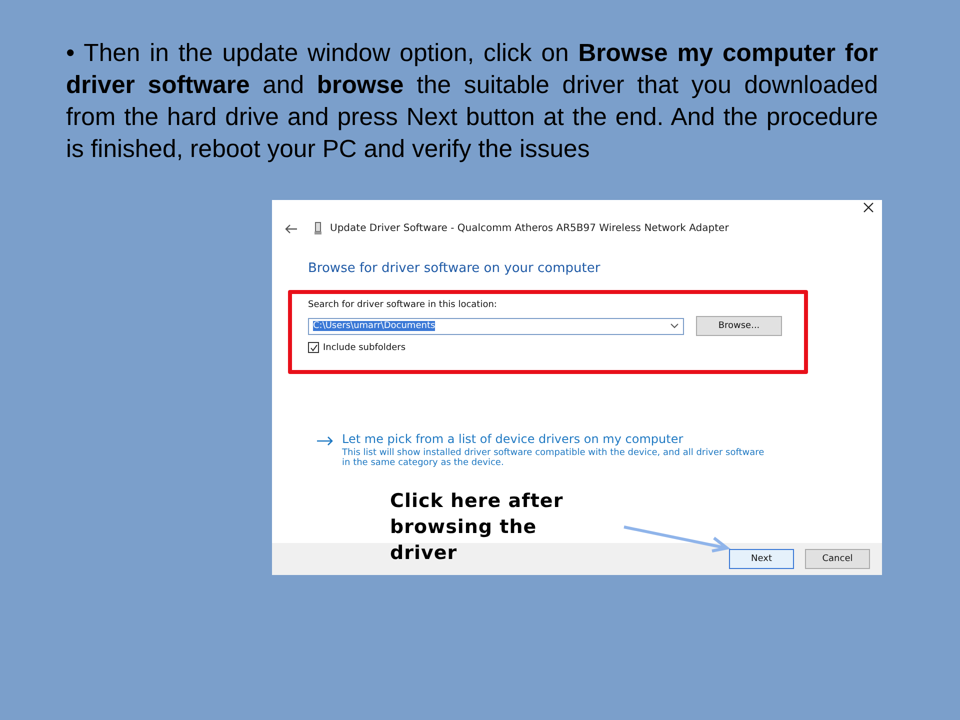 Image resolution: width=960 pixels, height=720 pixels. Describe the element at coordinates (496, 326) in the screenshot. I see `location-combobox: C:\Users\umarr\Documents` at that location.